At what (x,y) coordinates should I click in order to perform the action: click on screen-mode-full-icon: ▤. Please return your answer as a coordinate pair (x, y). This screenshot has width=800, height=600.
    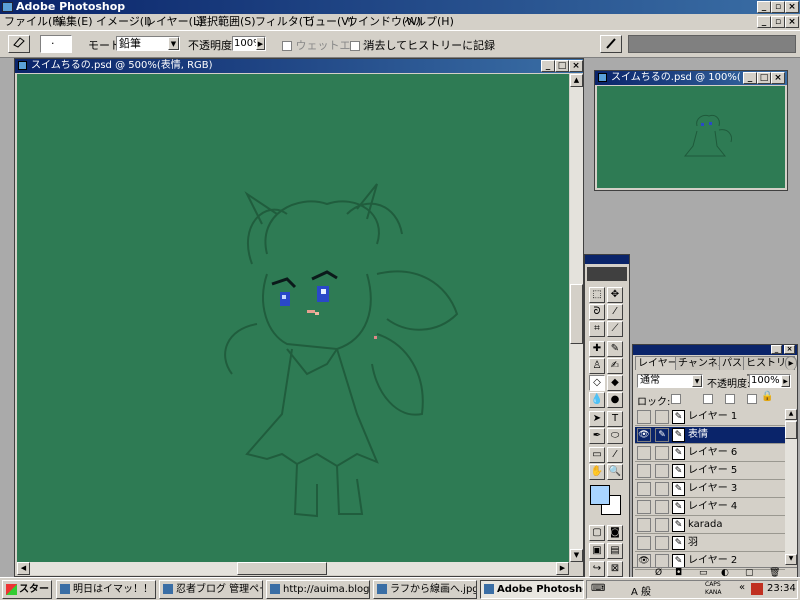
    Looking at the image, I should click on (615, 551).